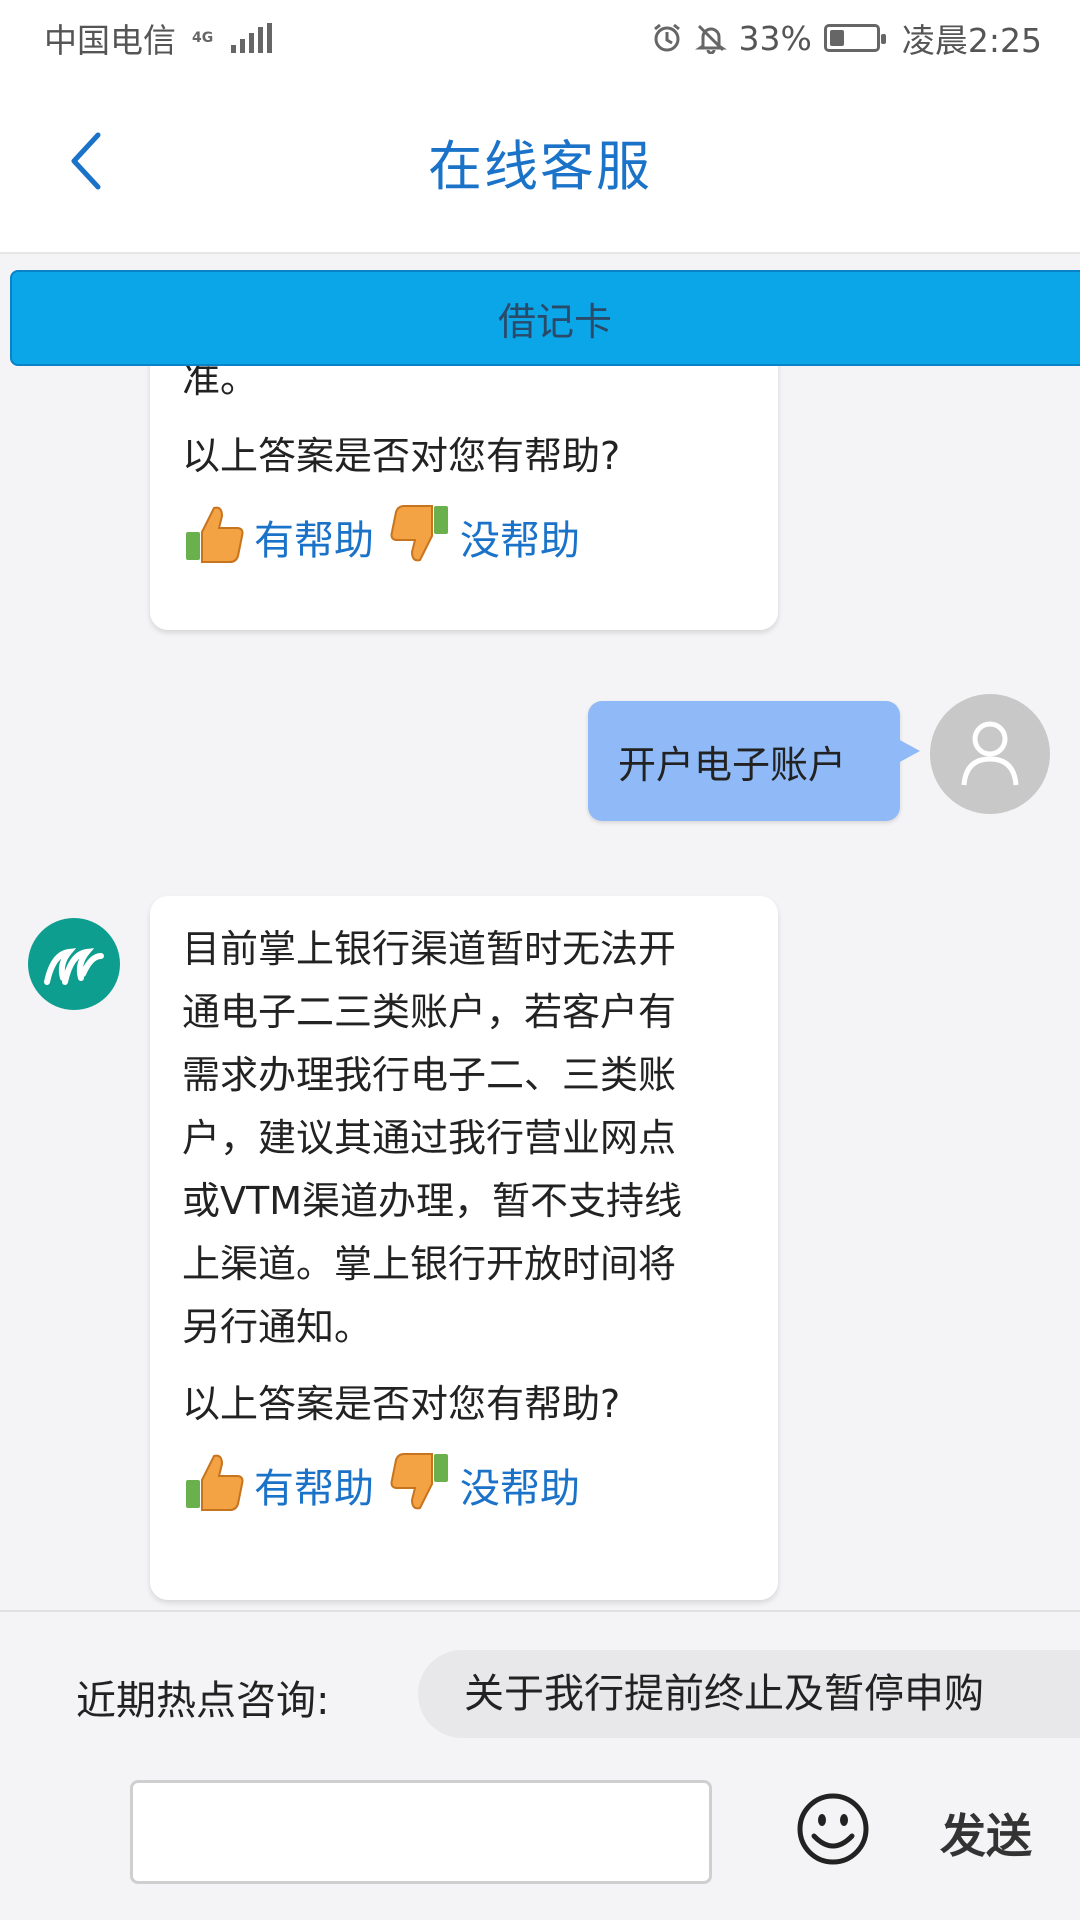 The height and width of the screenshot is (1920, 1080). I want to click on battery-percent: 33%, so click(775, 38).